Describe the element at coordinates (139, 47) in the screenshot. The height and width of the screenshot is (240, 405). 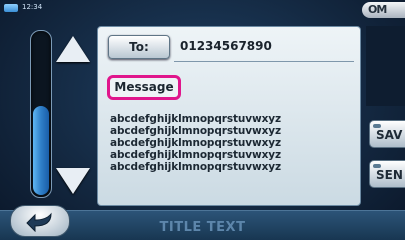
I see `to-button: To:` at that location.